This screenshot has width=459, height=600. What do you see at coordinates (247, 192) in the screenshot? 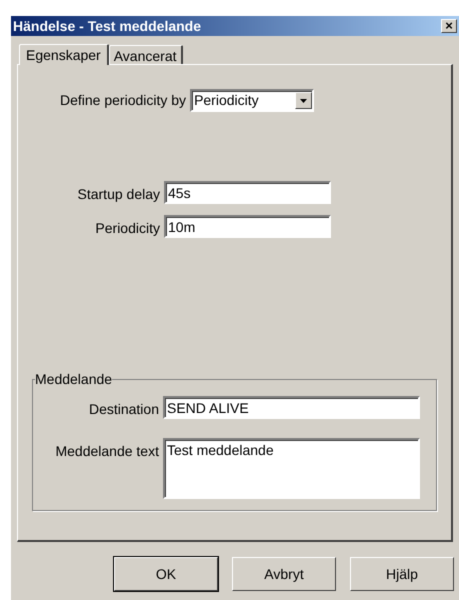
I see `text-field: 45s` at bounding box center [247, 192].